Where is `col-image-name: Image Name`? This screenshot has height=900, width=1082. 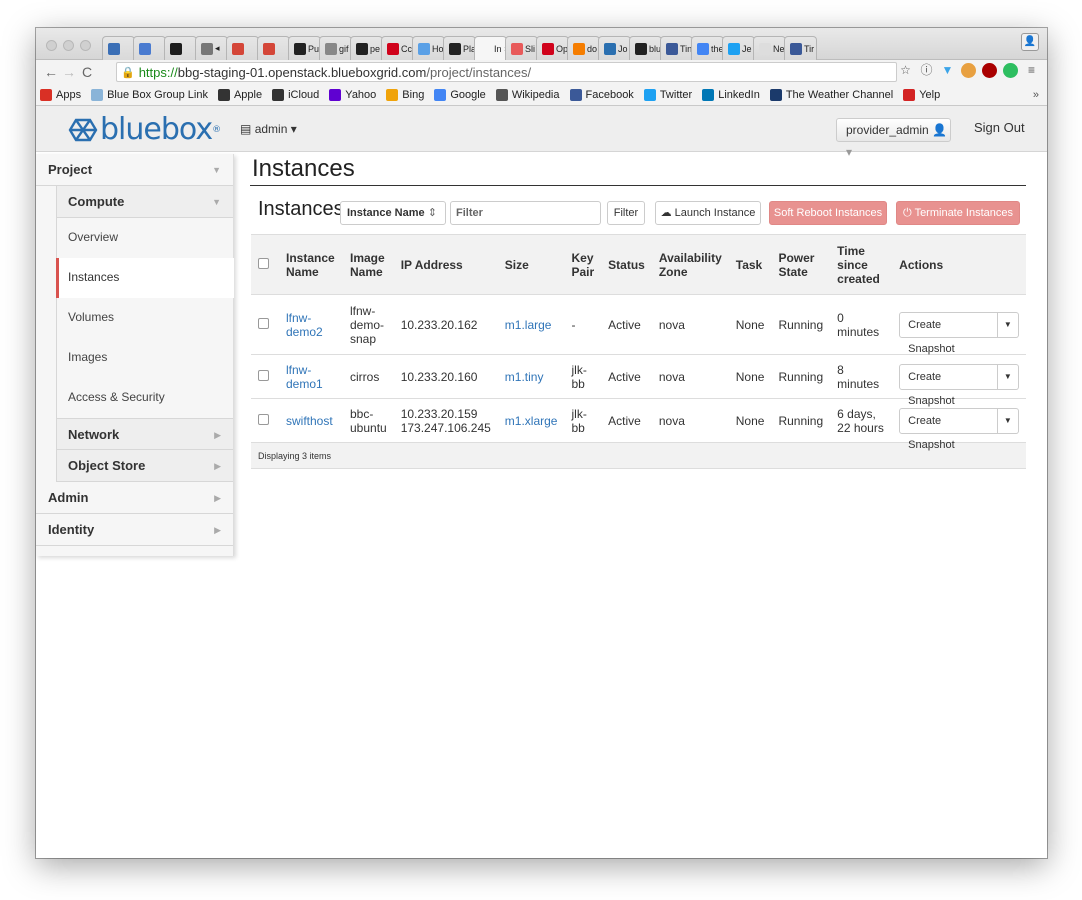 col-image-name: Image Name is located at coordinates (368, 264).